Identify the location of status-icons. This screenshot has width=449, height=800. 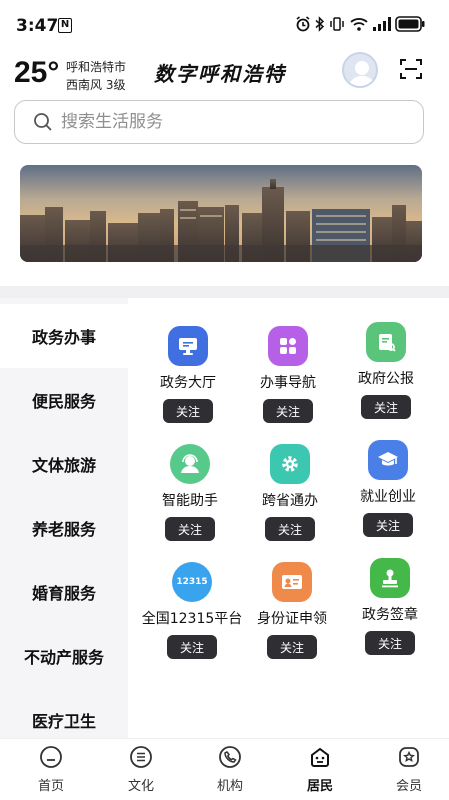
(360, 24).